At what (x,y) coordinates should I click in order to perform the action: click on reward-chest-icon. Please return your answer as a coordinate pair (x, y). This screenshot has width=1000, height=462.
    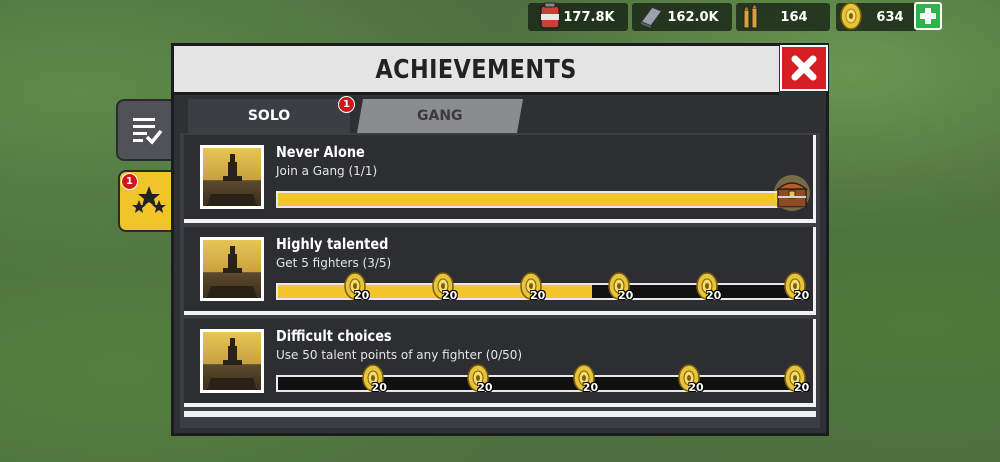
    Looking at the image, I should click on (792, 193).